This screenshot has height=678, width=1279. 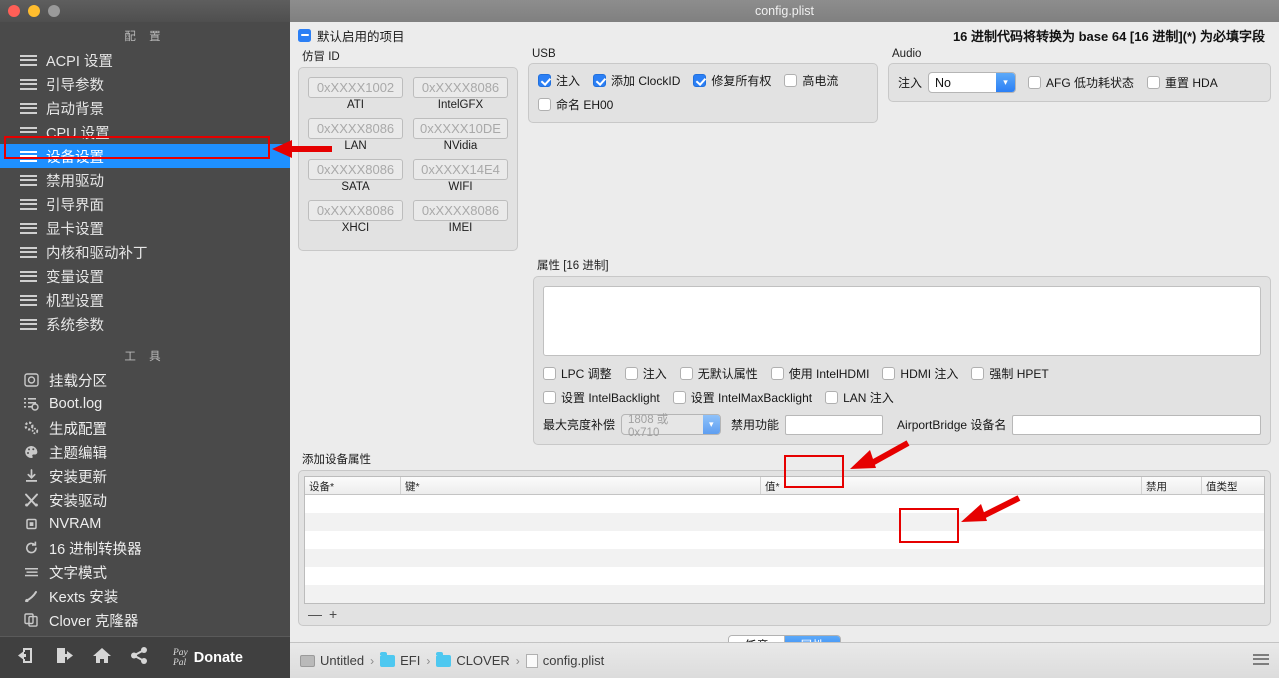 I want to click on audio-inject-select: No ▾, so click(x=972, y=82).